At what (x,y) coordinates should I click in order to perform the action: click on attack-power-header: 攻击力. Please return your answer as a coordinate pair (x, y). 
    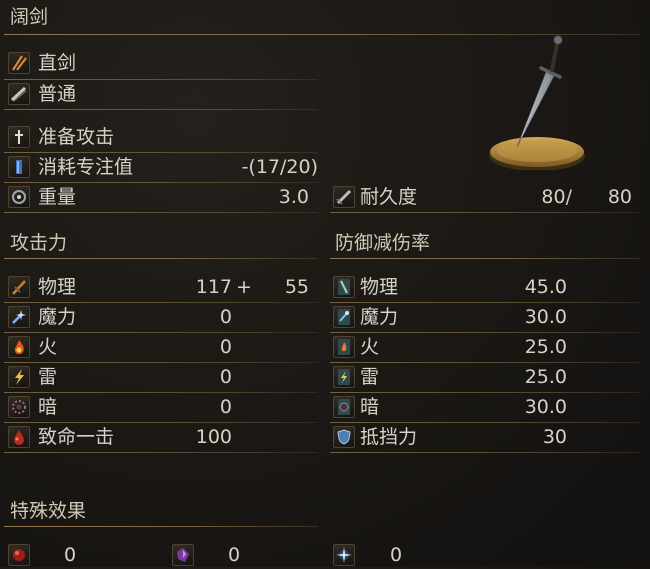
    Looking at the image, I should click on (39, 243).